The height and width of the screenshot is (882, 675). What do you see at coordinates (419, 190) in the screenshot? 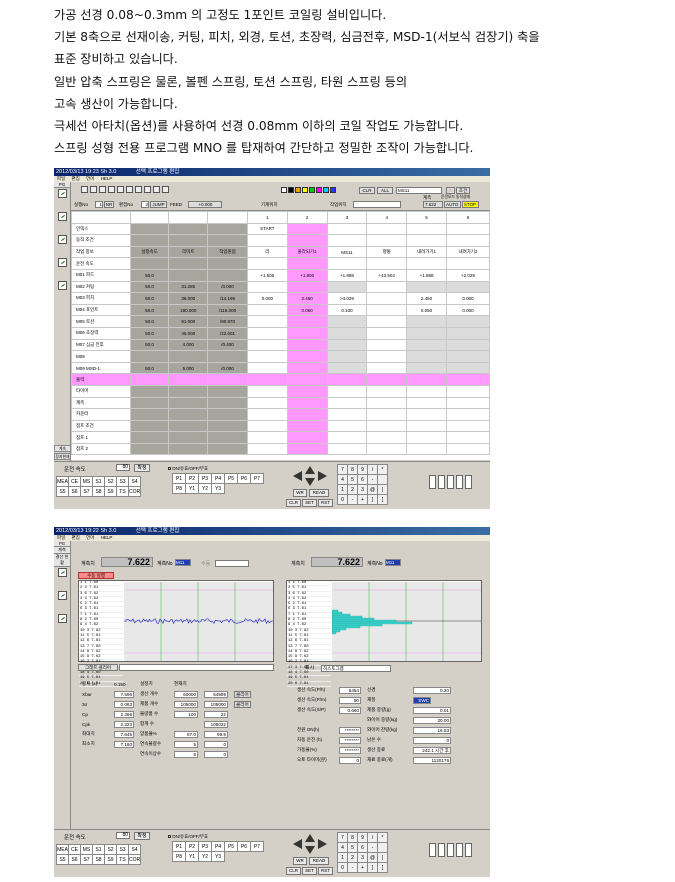
I see `axis-select: MS11` at bounding box center [419, 190].